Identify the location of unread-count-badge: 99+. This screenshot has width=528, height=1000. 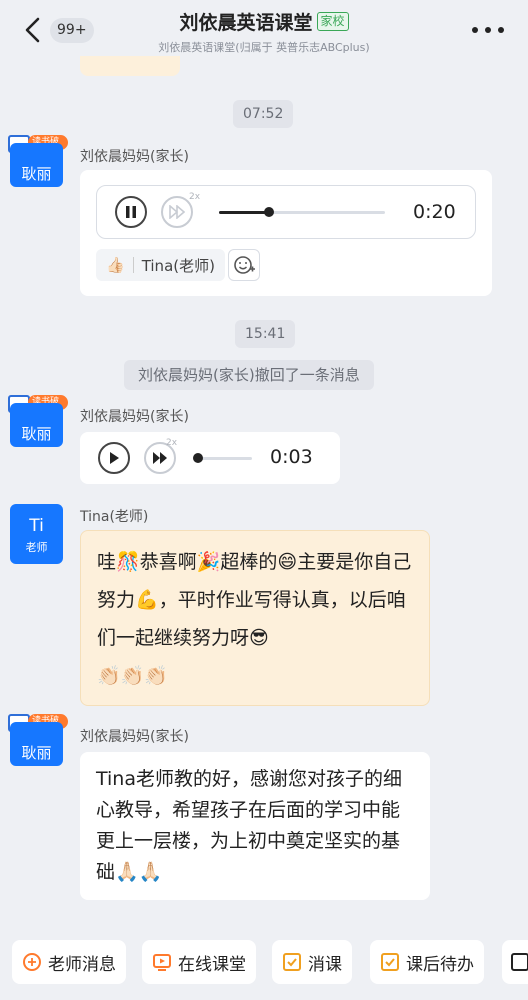
(72, 30).